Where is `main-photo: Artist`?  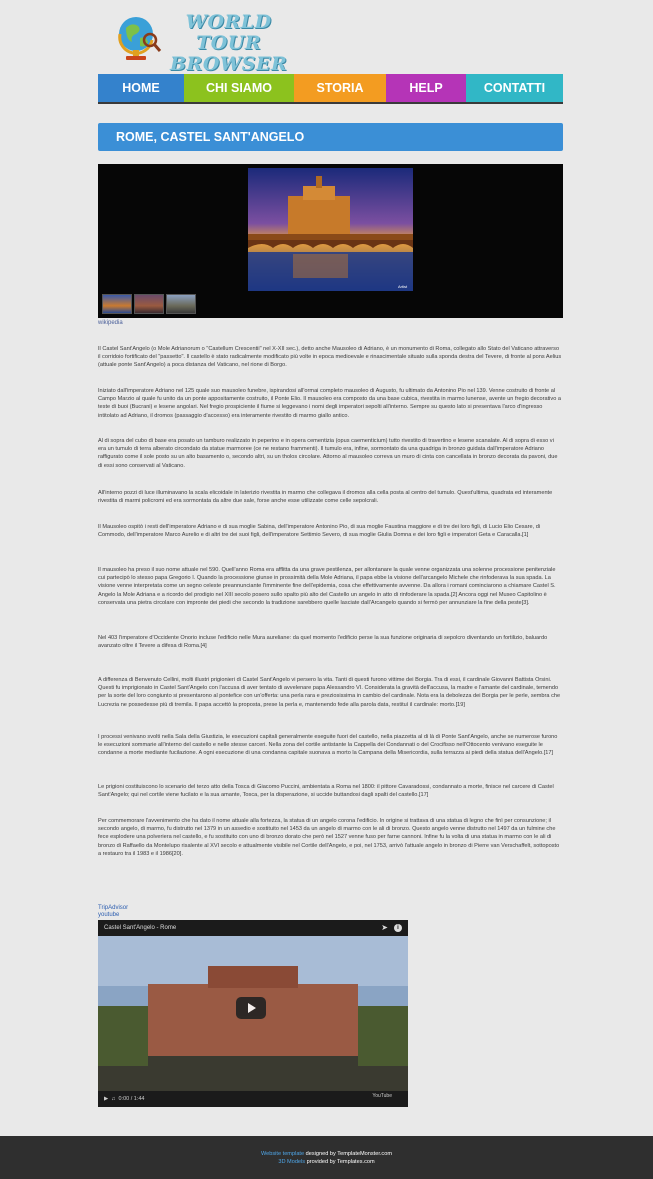
main-photo: Artist is located at coordinates (330, 229).